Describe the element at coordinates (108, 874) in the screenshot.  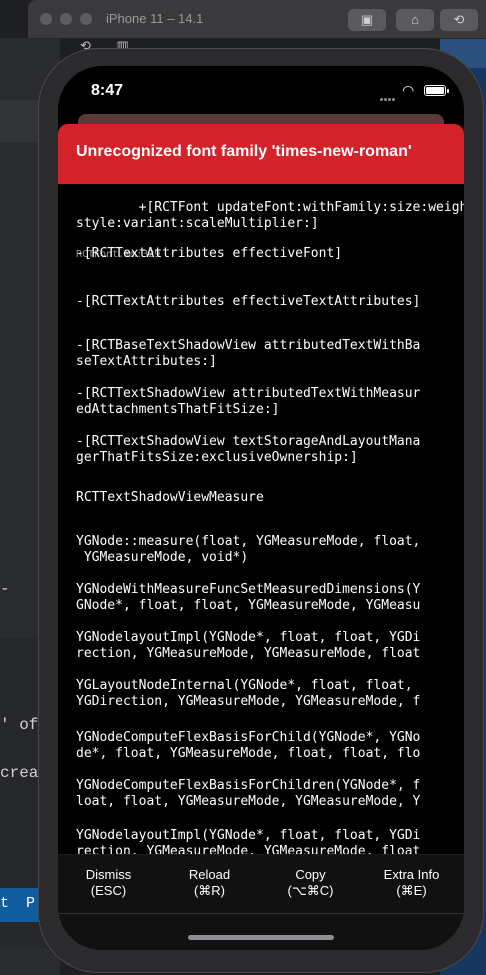
I see `dismiss-label: Dismiss` at that location.